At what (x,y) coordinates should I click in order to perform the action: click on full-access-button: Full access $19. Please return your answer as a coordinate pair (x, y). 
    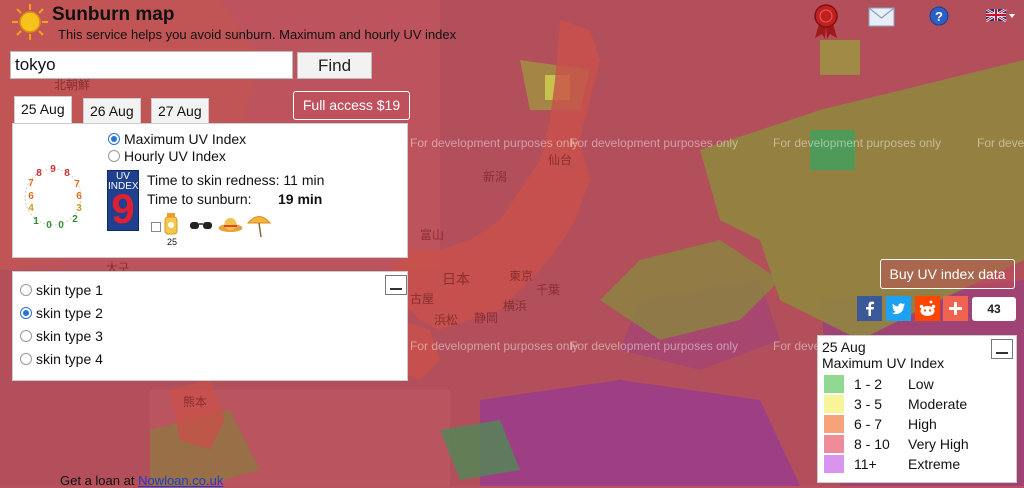
    Looking at the image, I should click on (351, 105).